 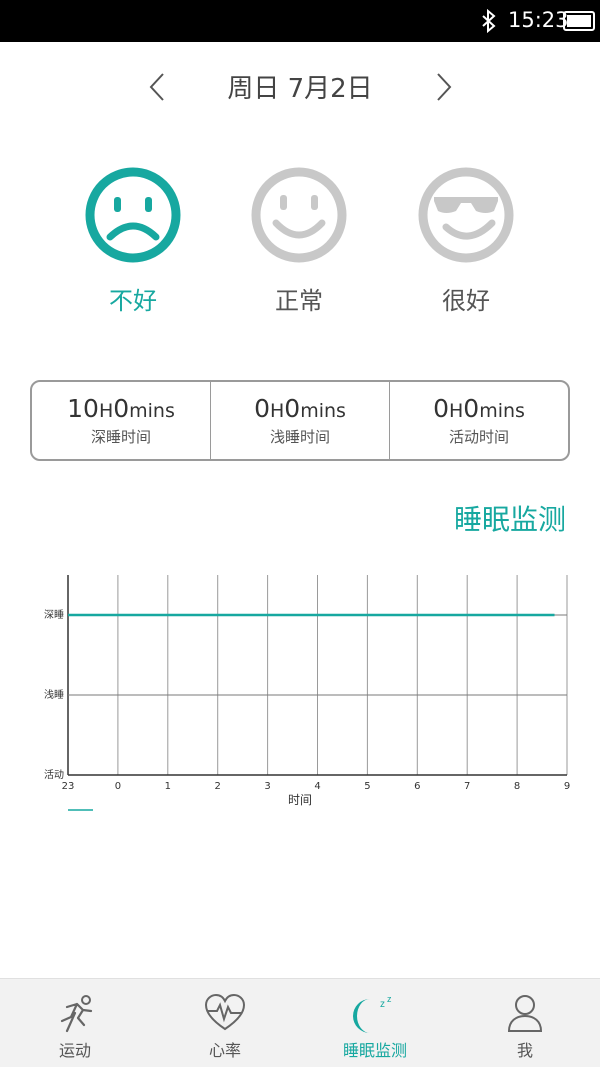 What do you see at coordinates (300, 408) in the screenshot?
I see `light-sleep-value: 0H0mins` at bounding box center [300, 408].